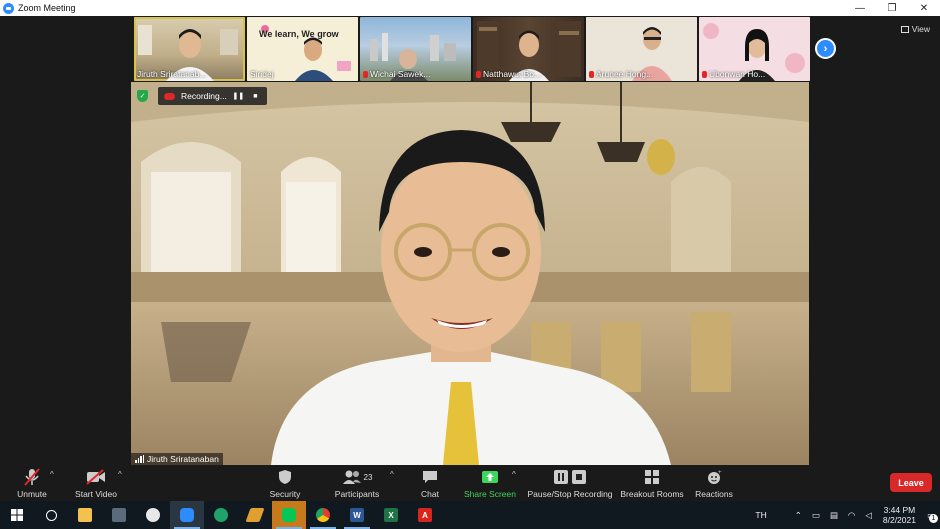 The width and height of the screenshot is (940, 529). Describe the element at coordinates (911, 482) in the screenshot. I see `leave-button: Leave` at that location.